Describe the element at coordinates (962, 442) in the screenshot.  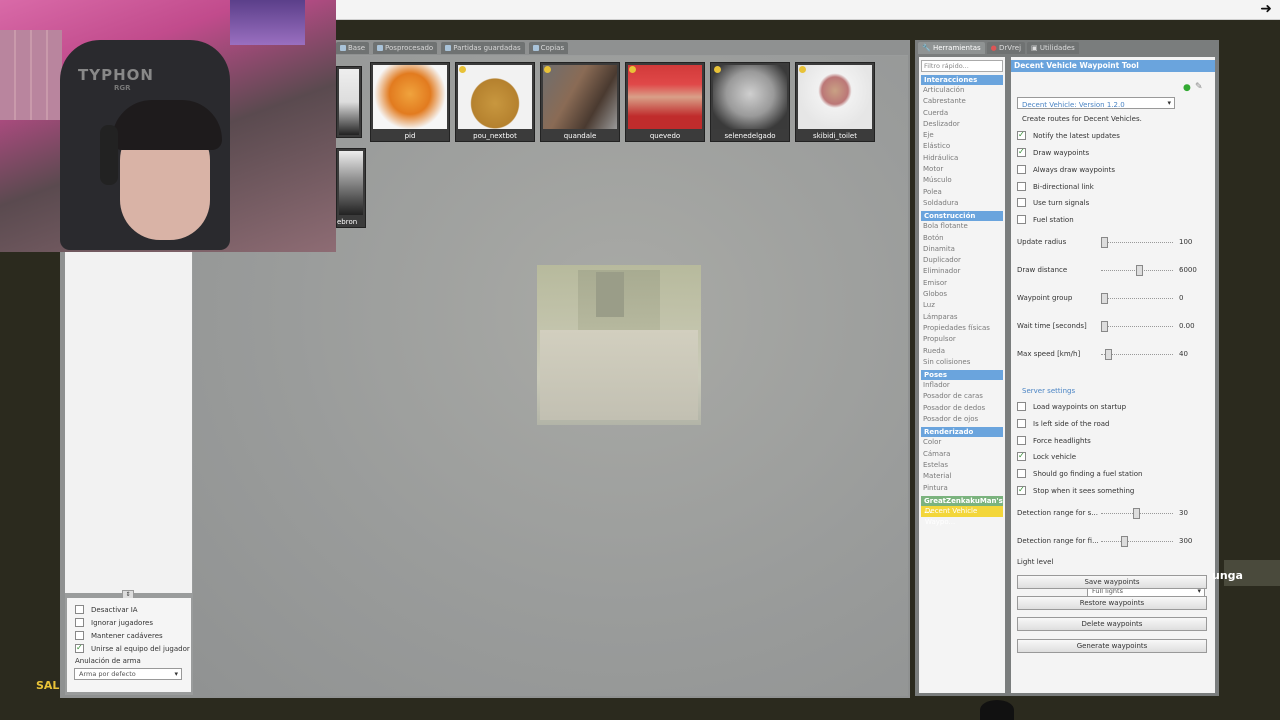
I see `tool-item: Color` at that location.